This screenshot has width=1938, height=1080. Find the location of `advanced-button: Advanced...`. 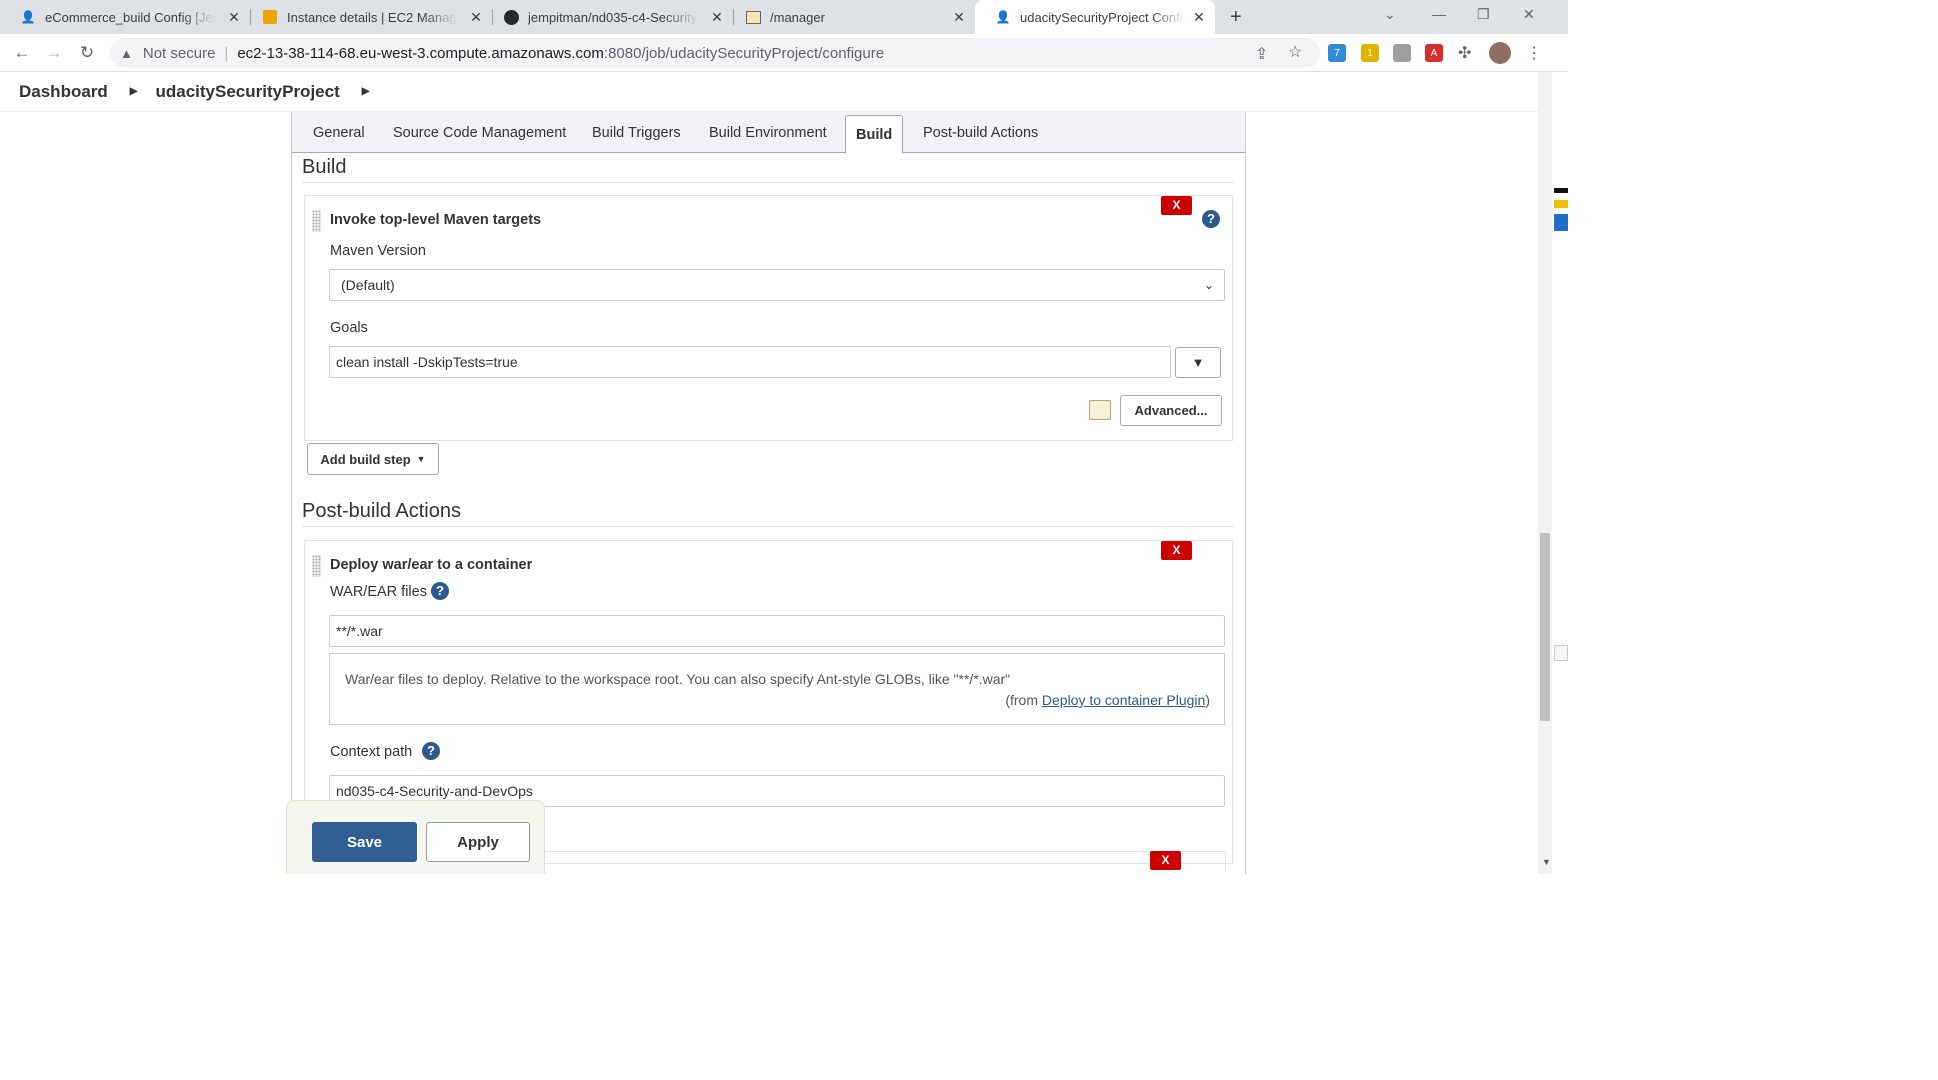

advanced-button: Advanced... is located at coordinates (1171, 410).